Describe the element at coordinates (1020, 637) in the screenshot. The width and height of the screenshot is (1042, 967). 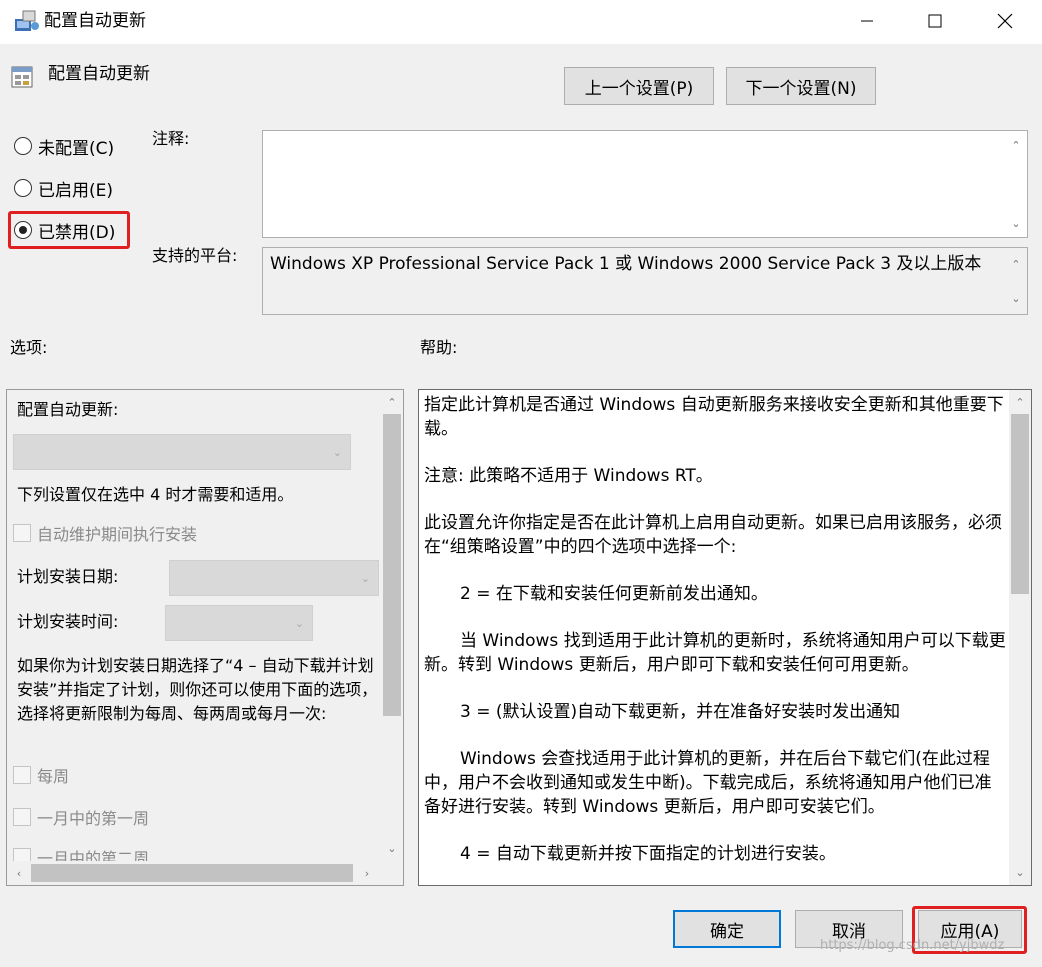
I see `help-vertical-scrollbar: ⌃ ⌄` at that location.